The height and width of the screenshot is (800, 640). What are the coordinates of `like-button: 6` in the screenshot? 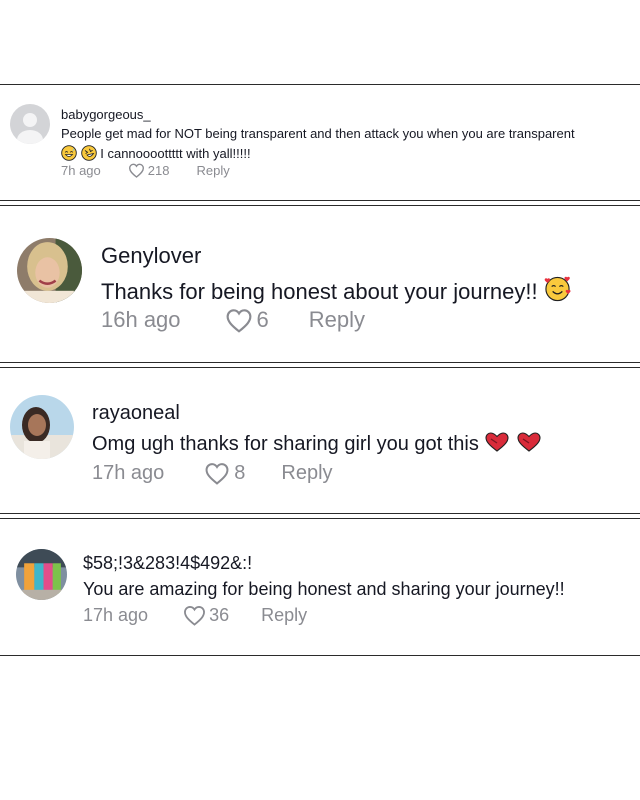 It's located at (247, 320).